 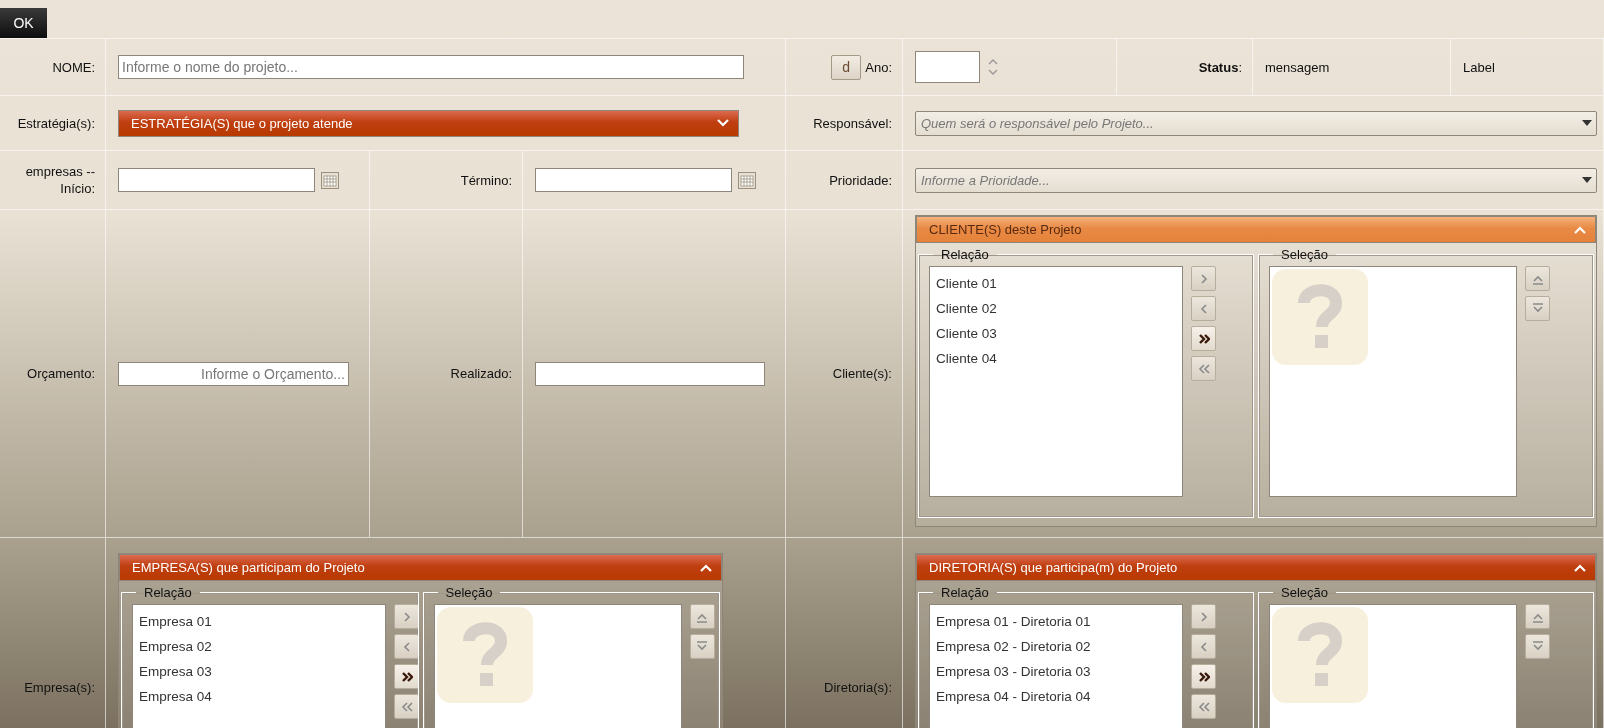 I want to click on panel-header: EMPRESA(S) que participam do Projeto, so click(x=420, y=567).